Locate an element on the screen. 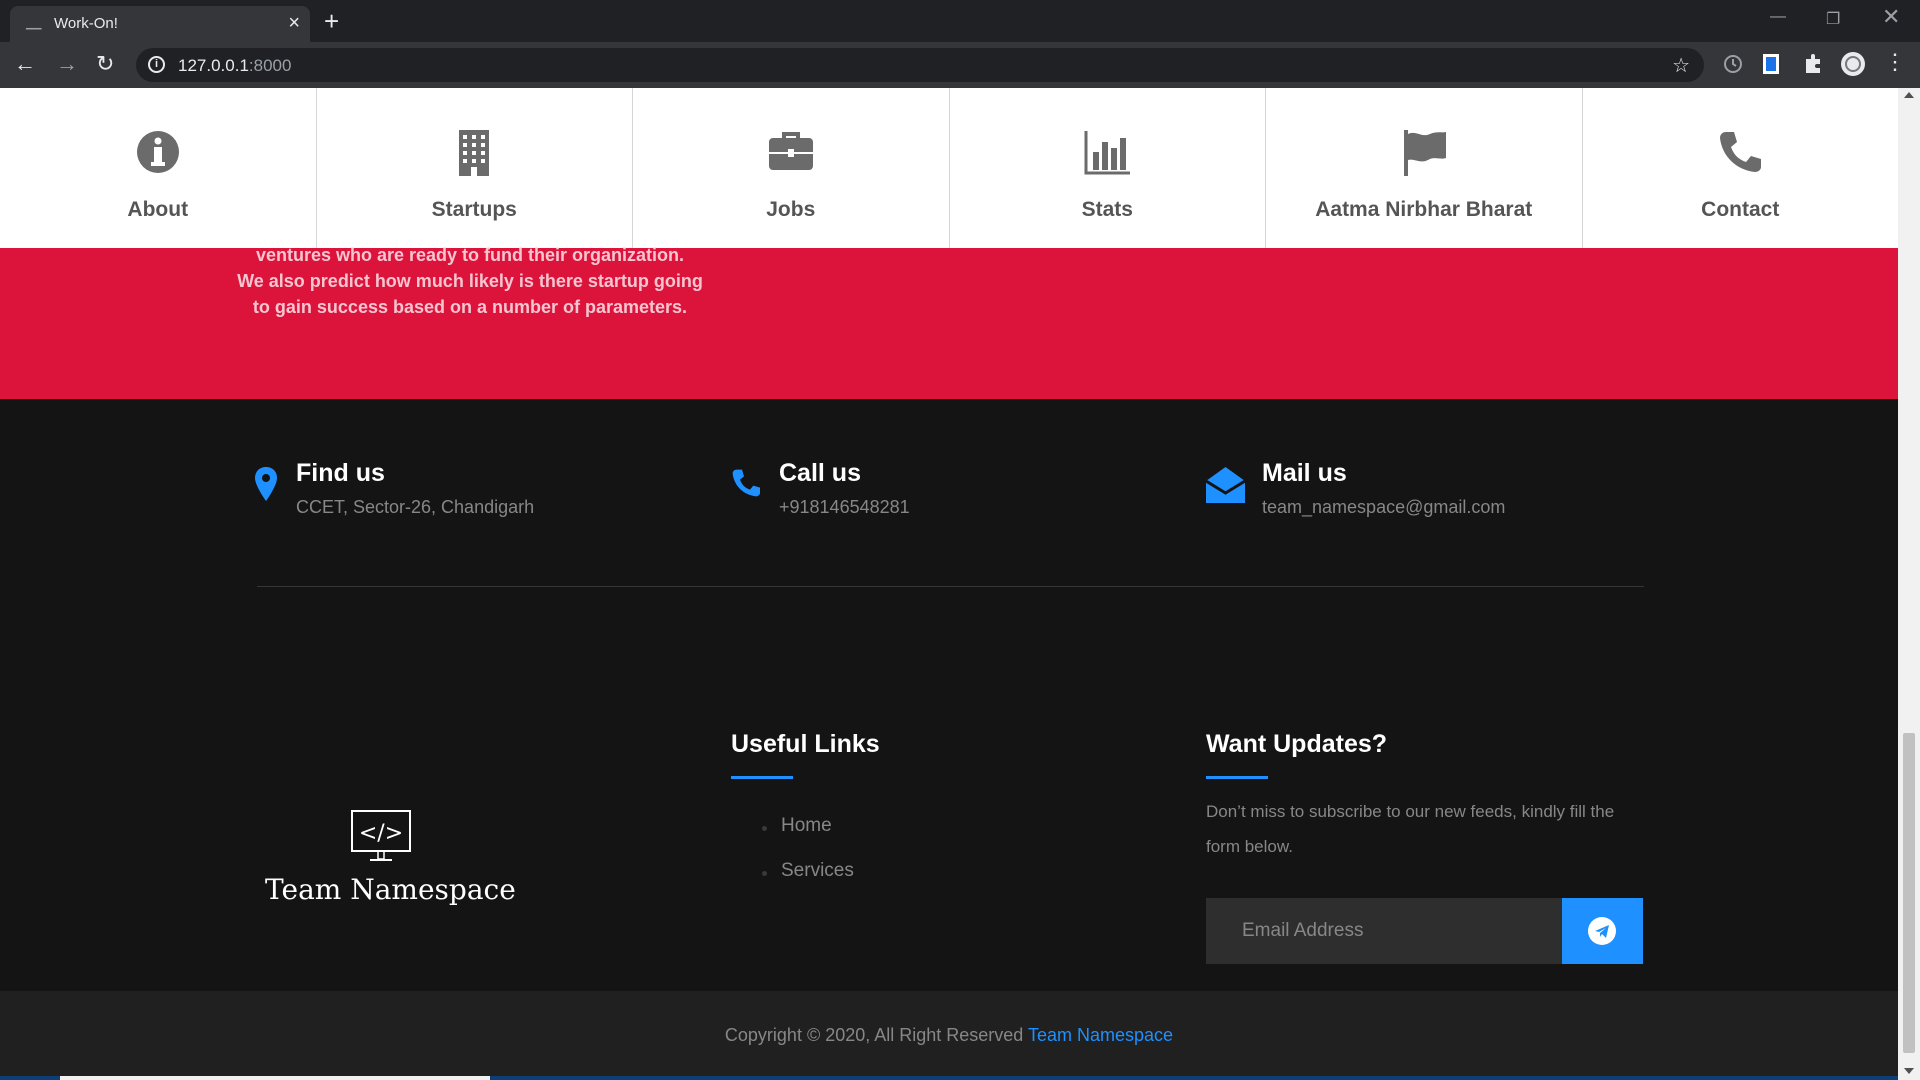 The image size is (1920, 1080). mail-us-title: Mail us is located at coordinates (1304, 473).